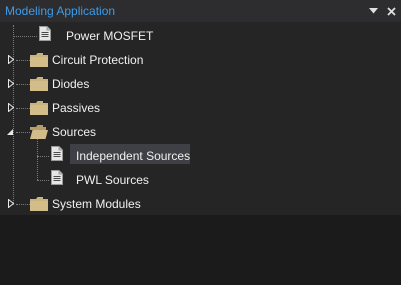 The height and width of the screenshot is (285, 401). What do you see at coordinates (60, 11) in the screenshot?
I see `panel-title: Modeling Application` at bounding box center [60, 11].